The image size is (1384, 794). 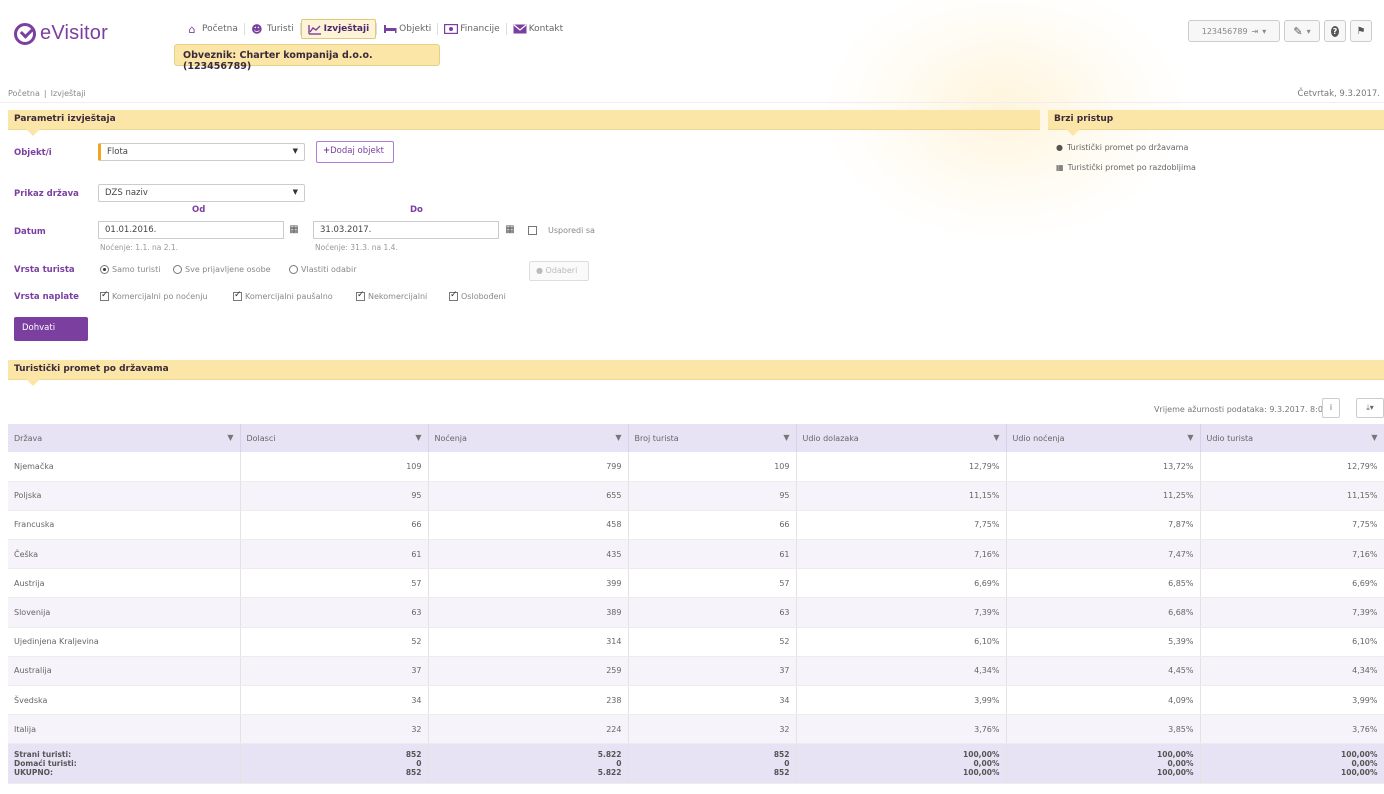 I want to click on help-icon: ?, so click(x=1335, y=31).